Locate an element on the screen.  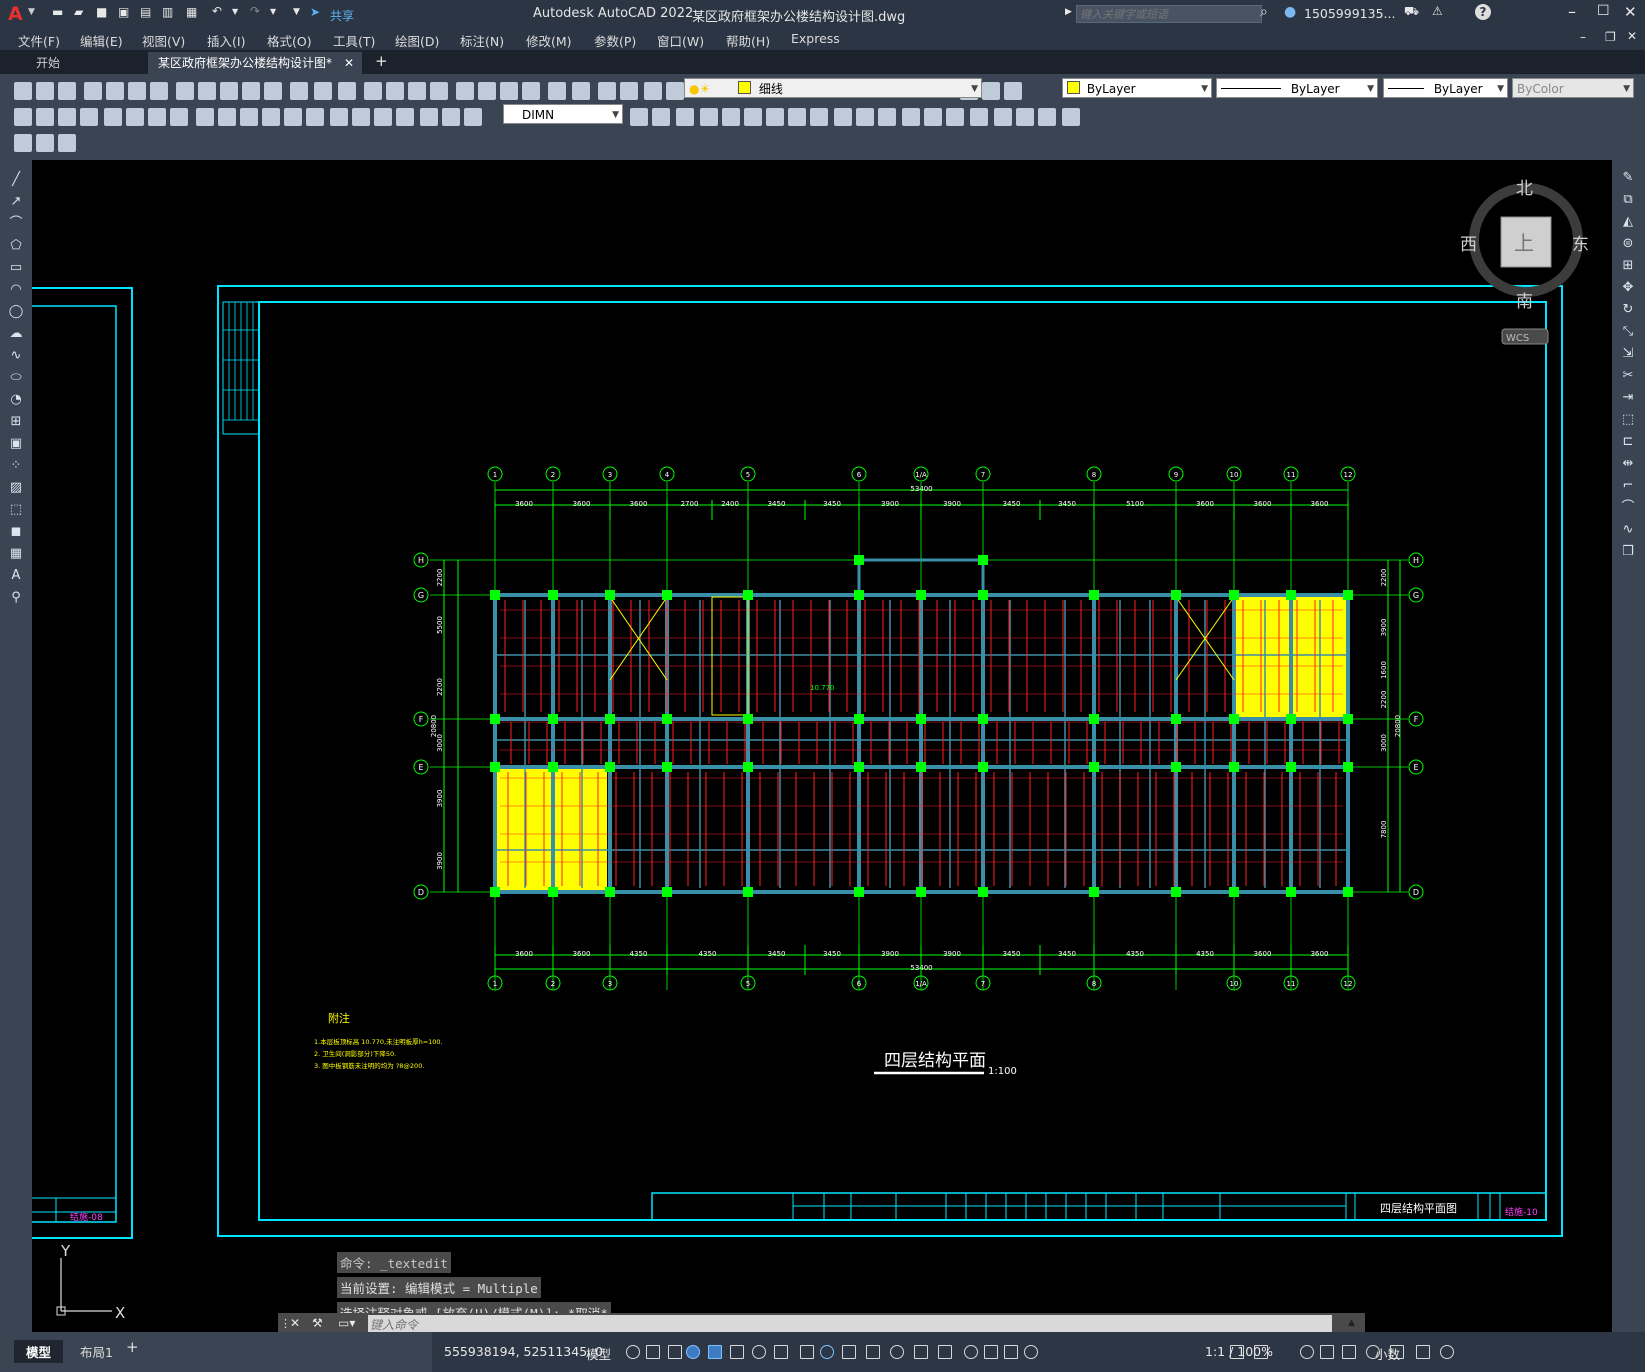
region-icon is located at coordinates (1047, 117).